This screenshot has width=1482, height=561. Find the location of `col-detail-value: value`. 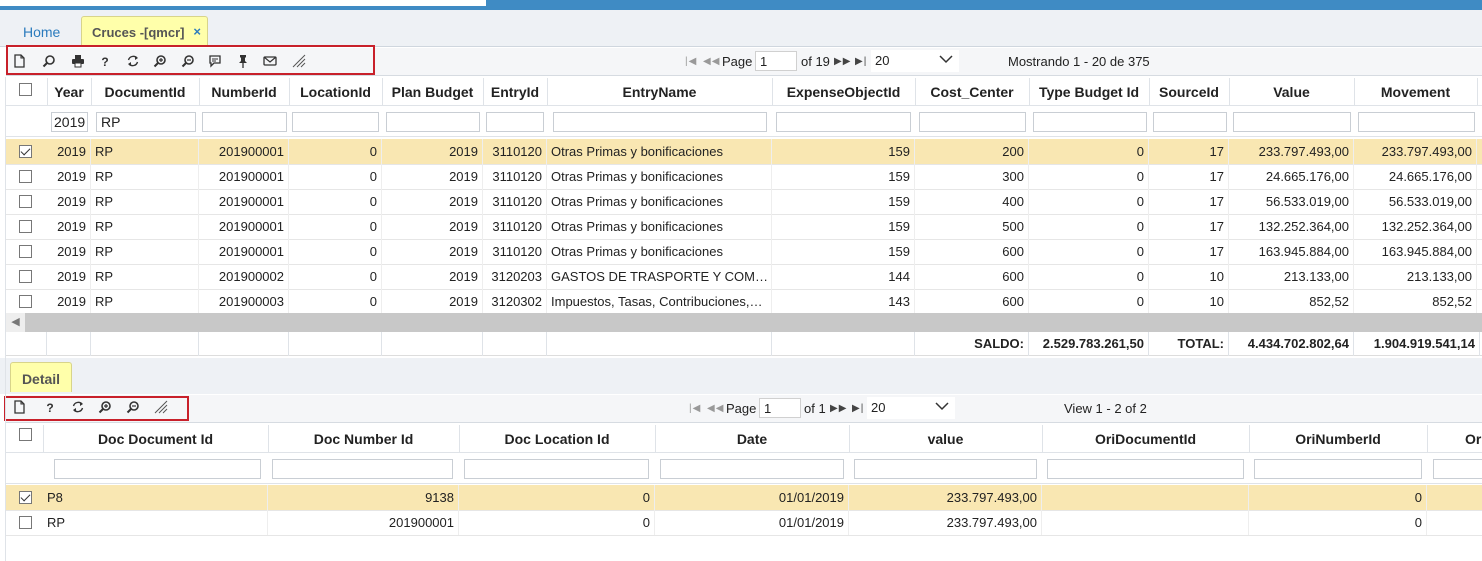

col-detail-value: value is located at coordinates (946, 439).